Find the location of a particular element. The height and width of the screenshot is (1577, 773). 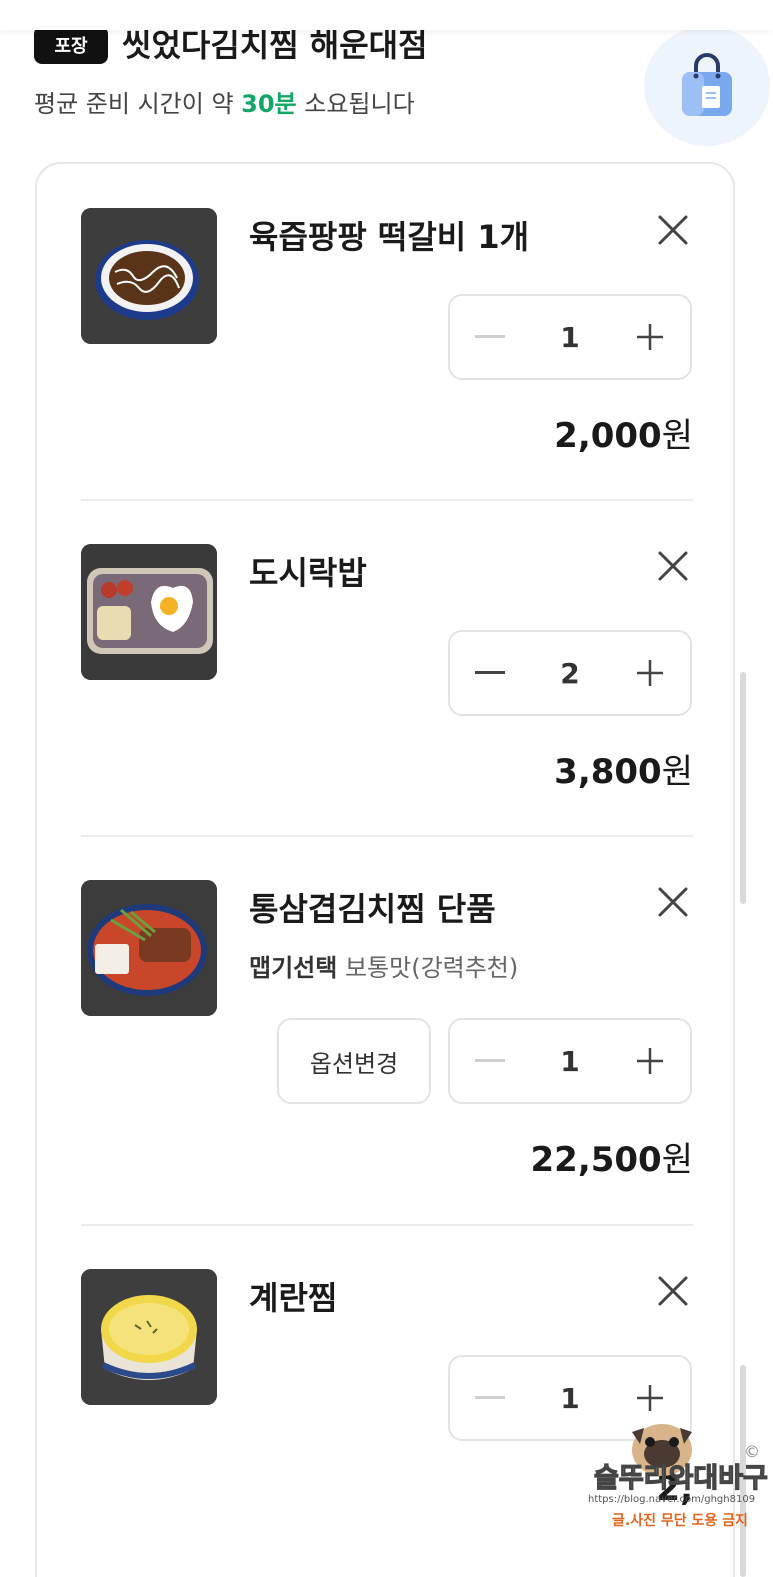

item-price: 22,500원 is located at coordinates (612, 1156).